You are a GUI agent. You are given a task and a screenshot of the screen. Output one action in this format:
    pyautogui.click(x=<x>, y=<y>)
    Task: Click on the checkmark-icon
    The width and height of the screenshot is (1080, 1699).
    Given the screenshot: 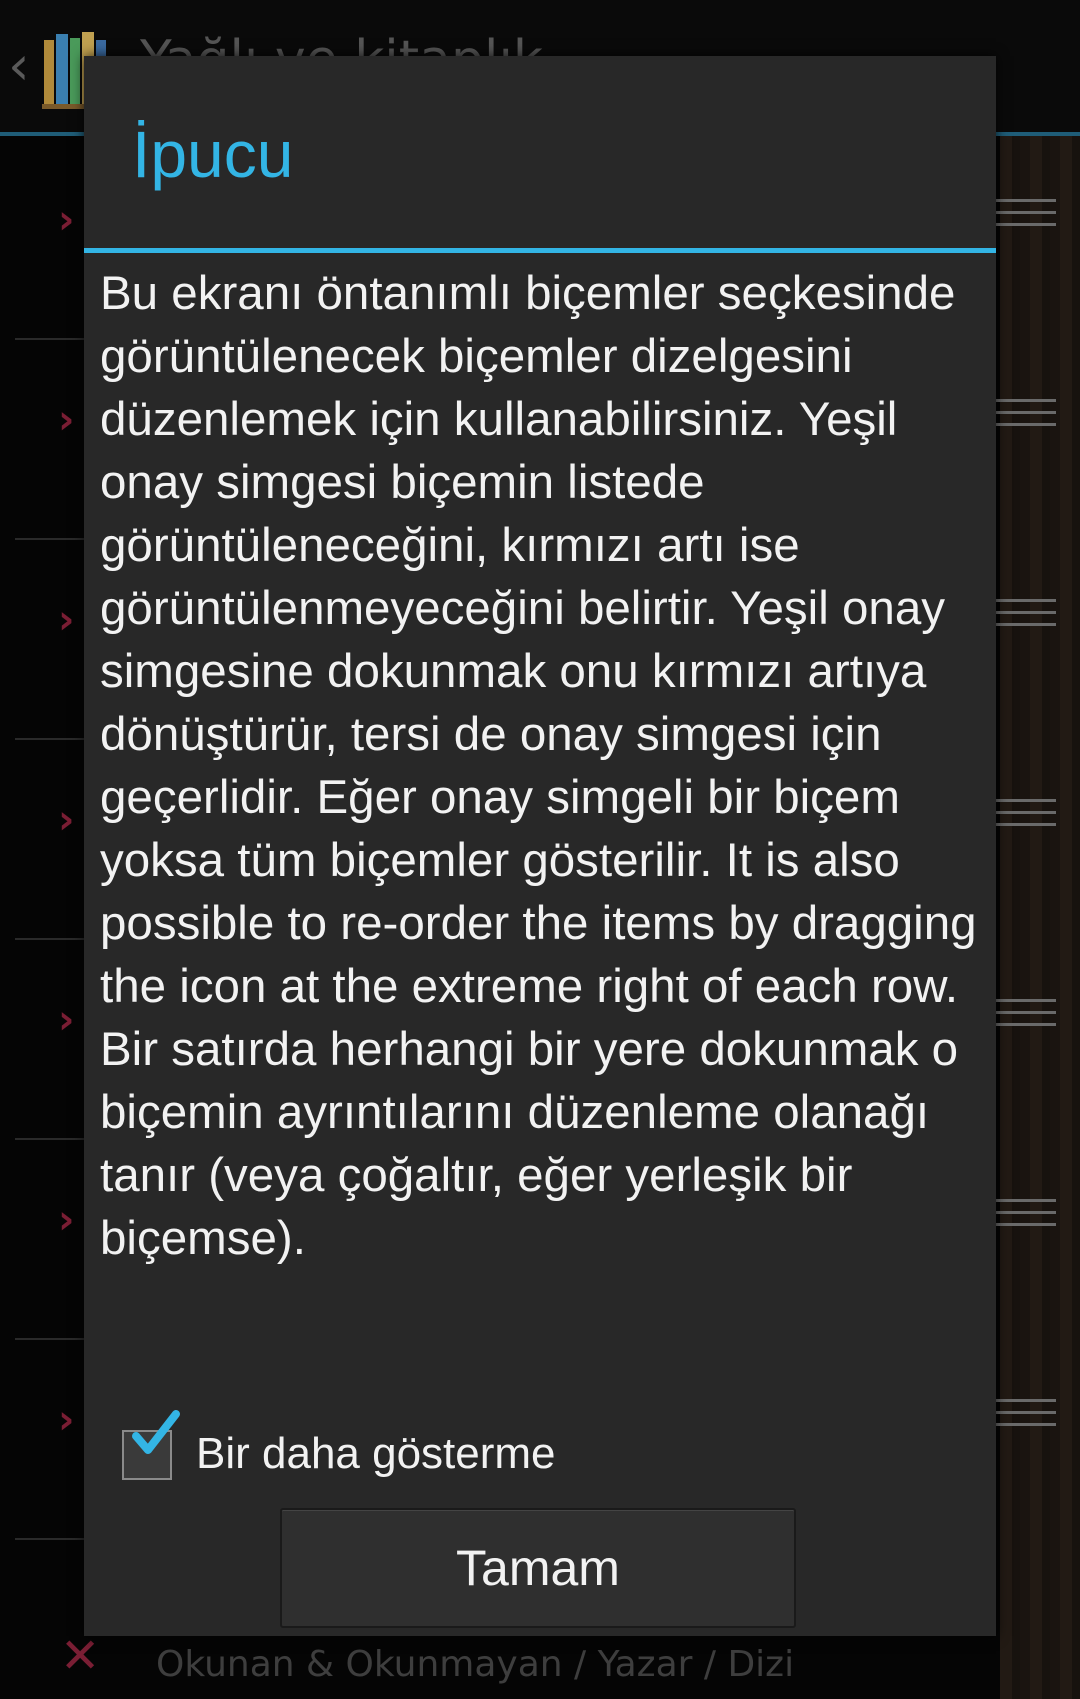 What is the action you would take?
    pyautogui.click(x=156, y=1432)
    